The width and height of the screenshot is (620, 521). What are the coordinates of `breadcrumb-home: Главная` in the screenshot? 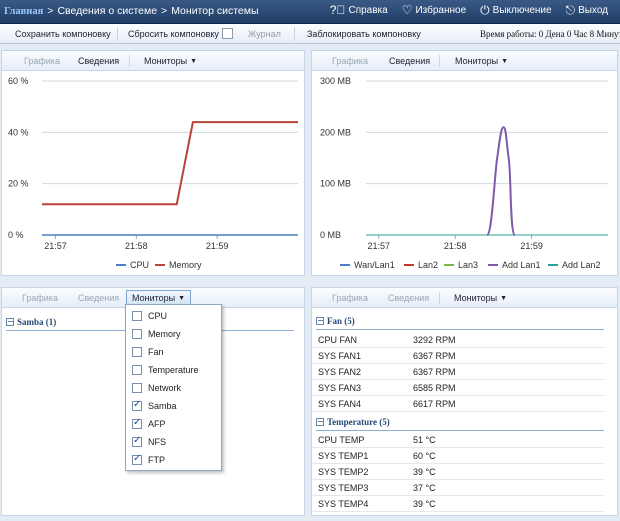 It's located at (23, 11).